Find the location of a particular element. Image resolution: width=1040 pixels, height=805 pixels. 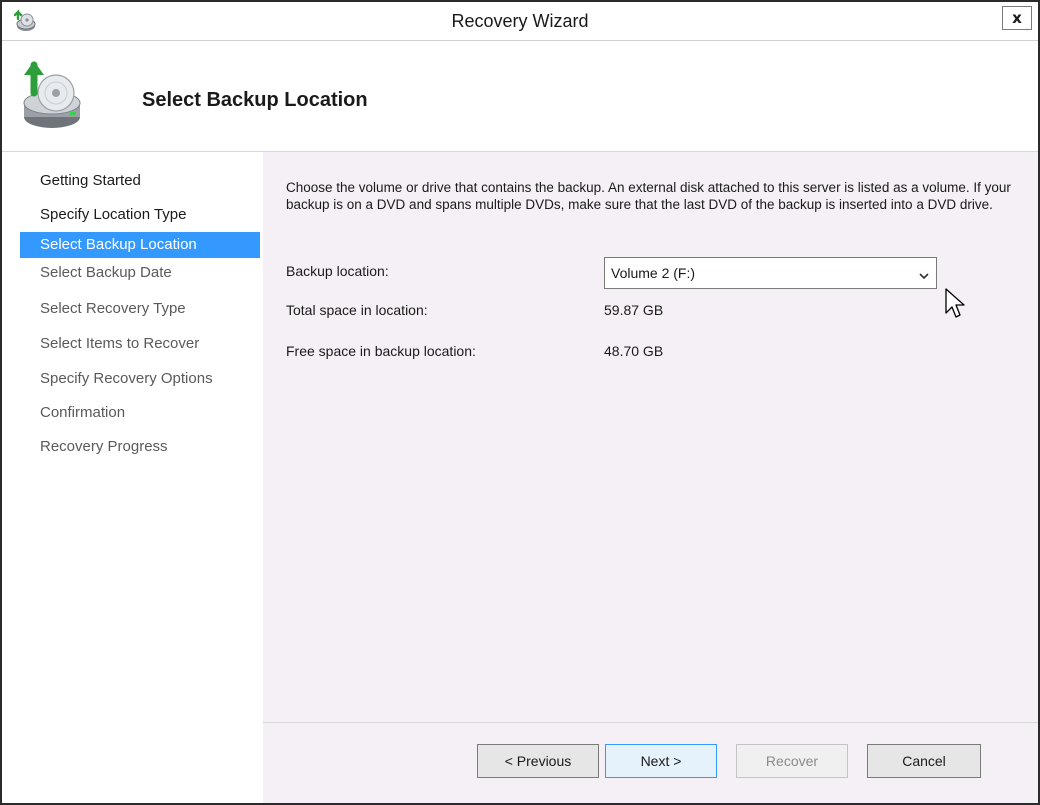

close-icon: x is located at coordinates (1017, 18).